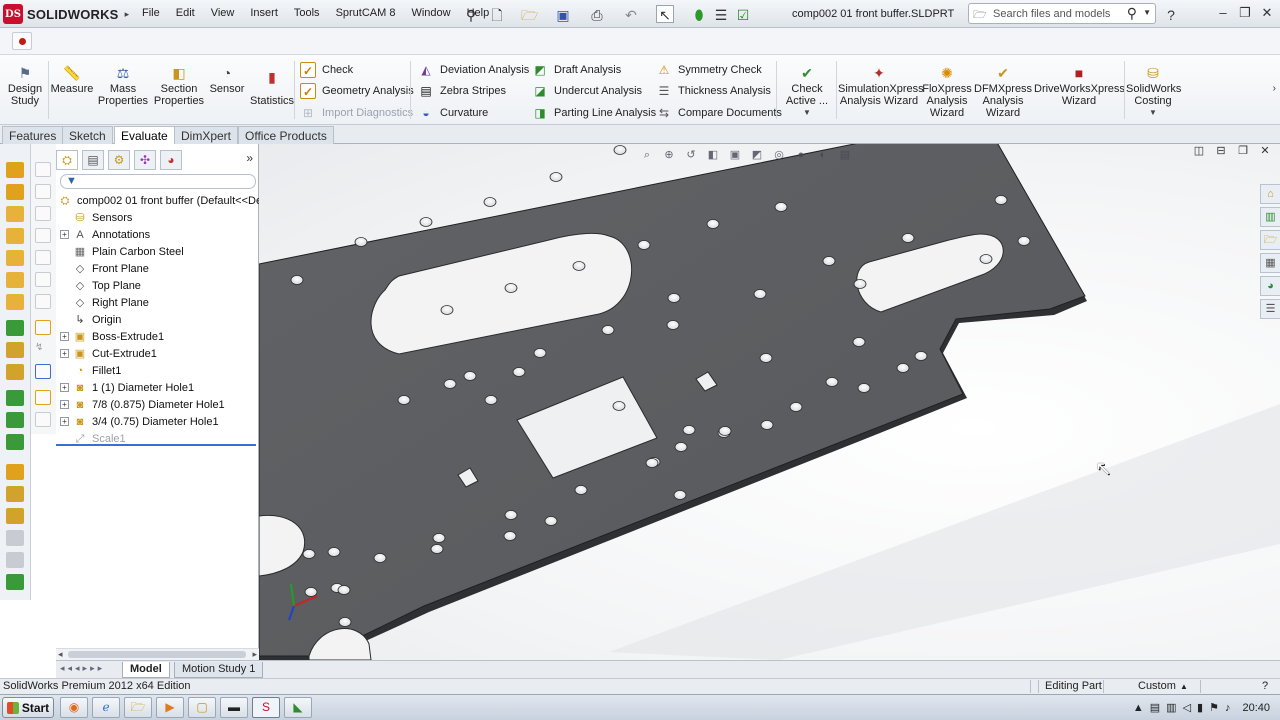 The height and width of the screenshot is (720, 1280). What do you see at coordinates (647, 155) in the screenshot?
I see `zoom-to-fit-icon: ⌕` at bounding box center [647, 155].